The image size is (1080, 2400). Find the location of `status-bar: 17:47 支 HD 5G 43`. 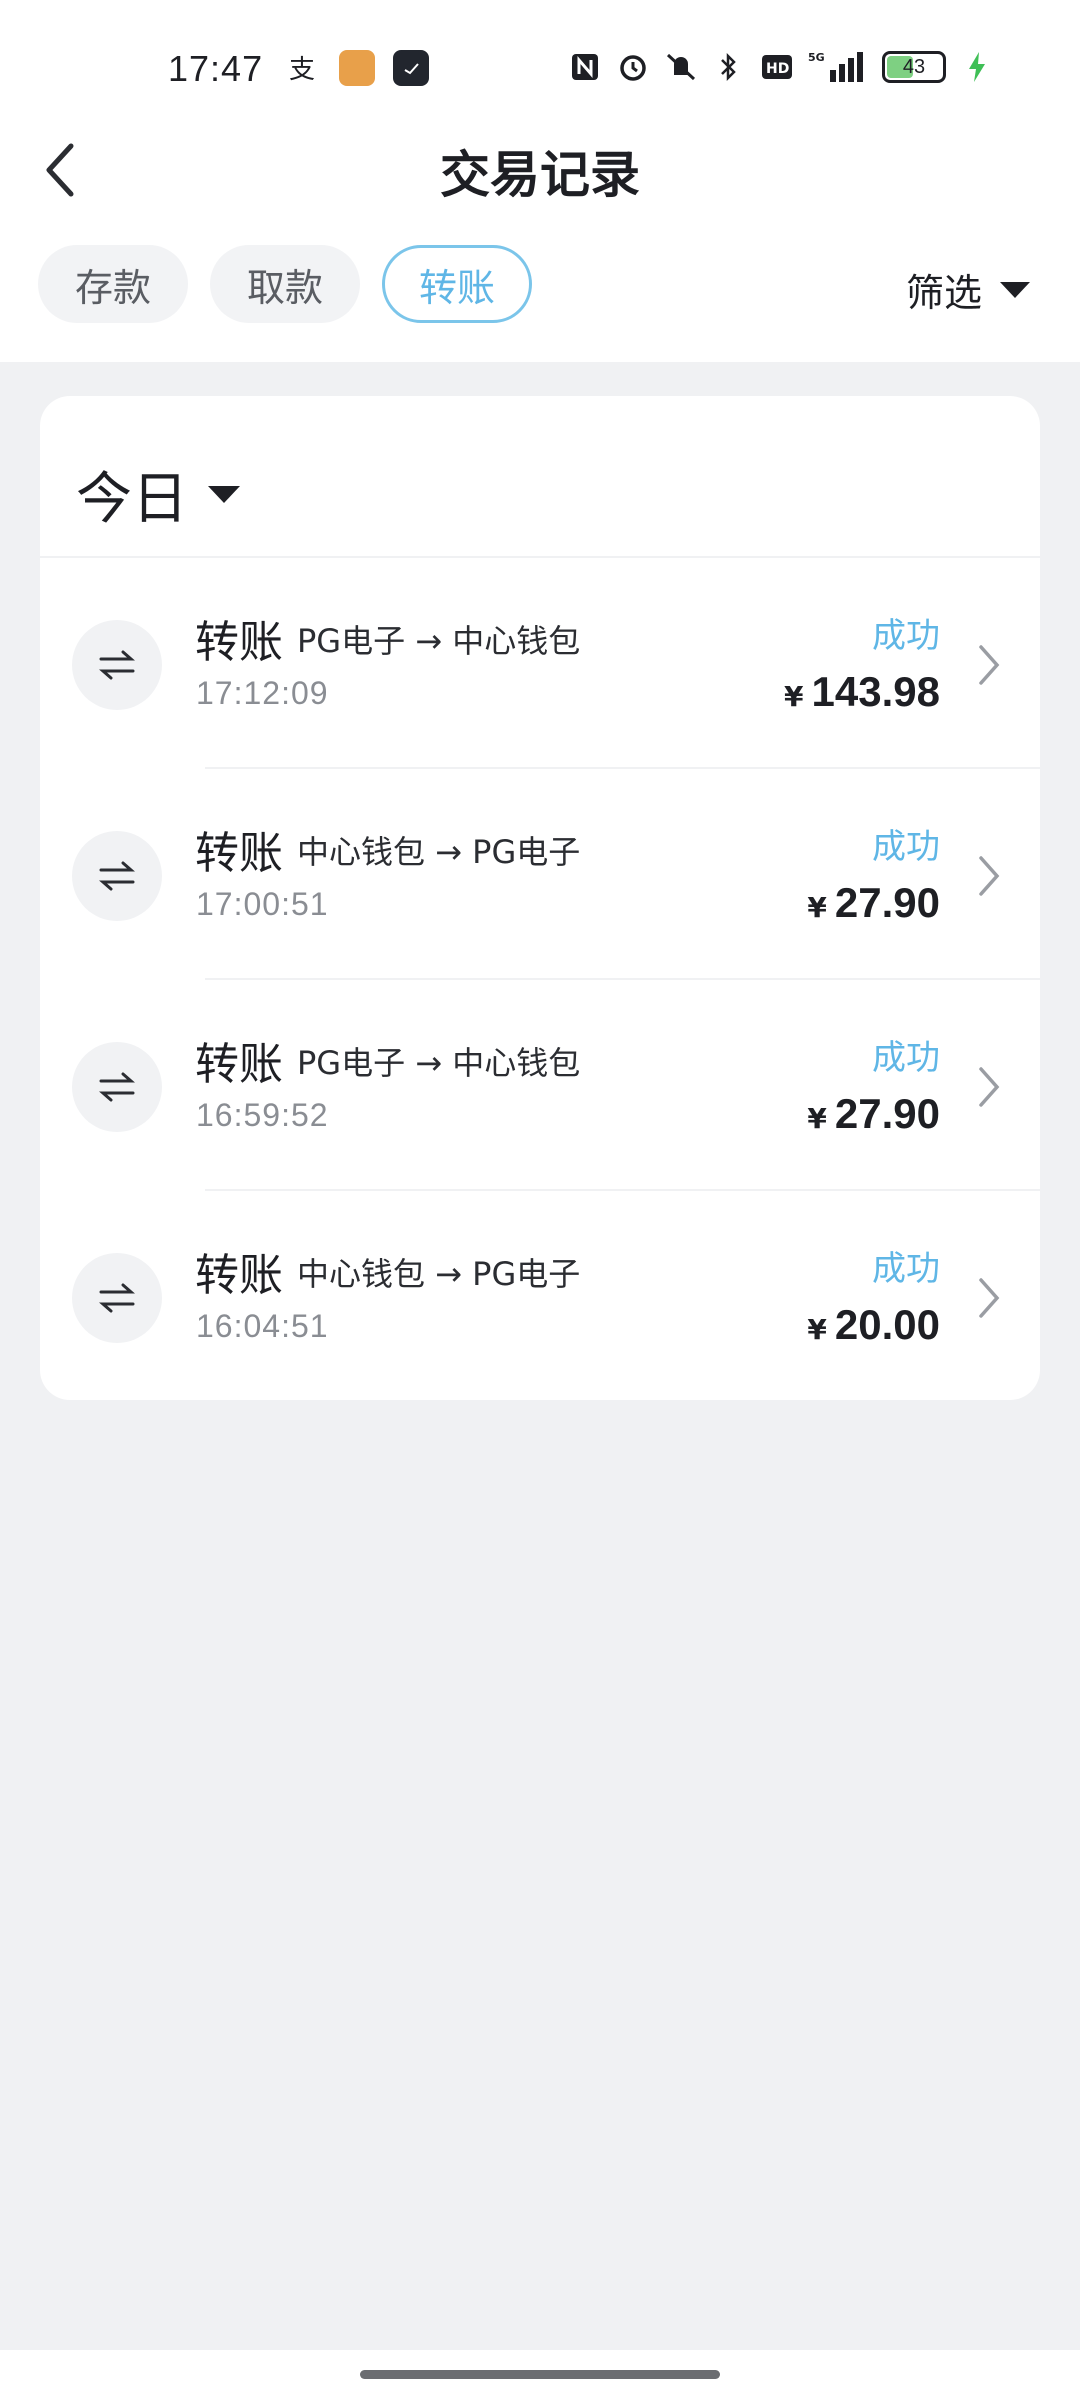

status-bar: 17:47 支 HD 5G 43 is located at coordinates (540, 70).